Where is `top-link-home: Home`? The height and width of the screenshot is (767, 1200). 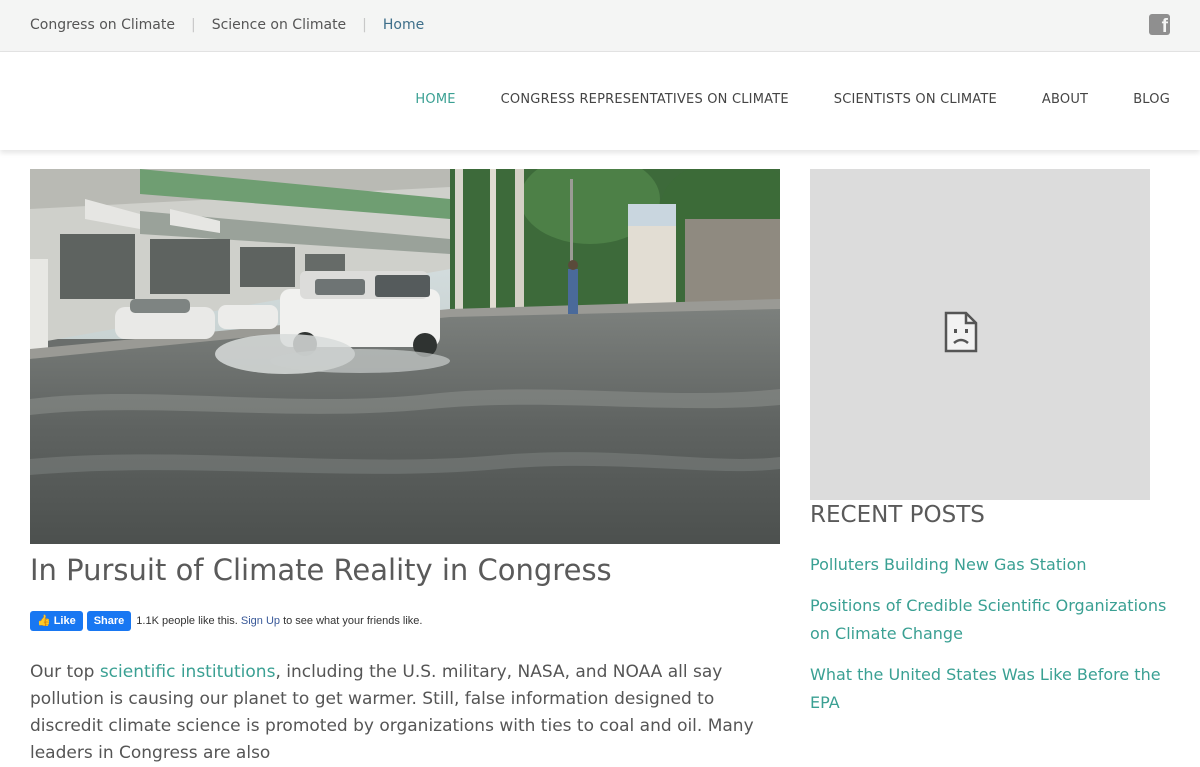 top-link-home: Home is located at coordinates (403, 25).